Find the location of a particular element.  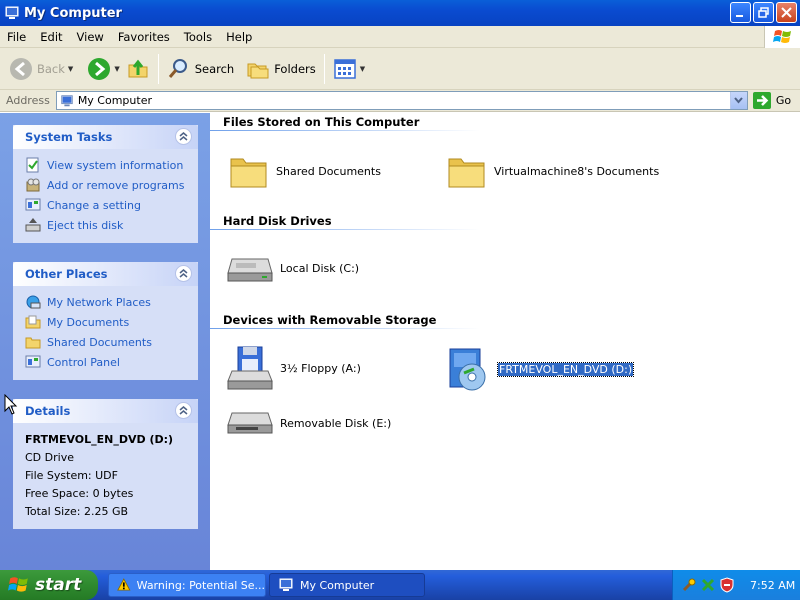

group-removable-title: Devices with Removable Storage is located at coordinates (330, 320).